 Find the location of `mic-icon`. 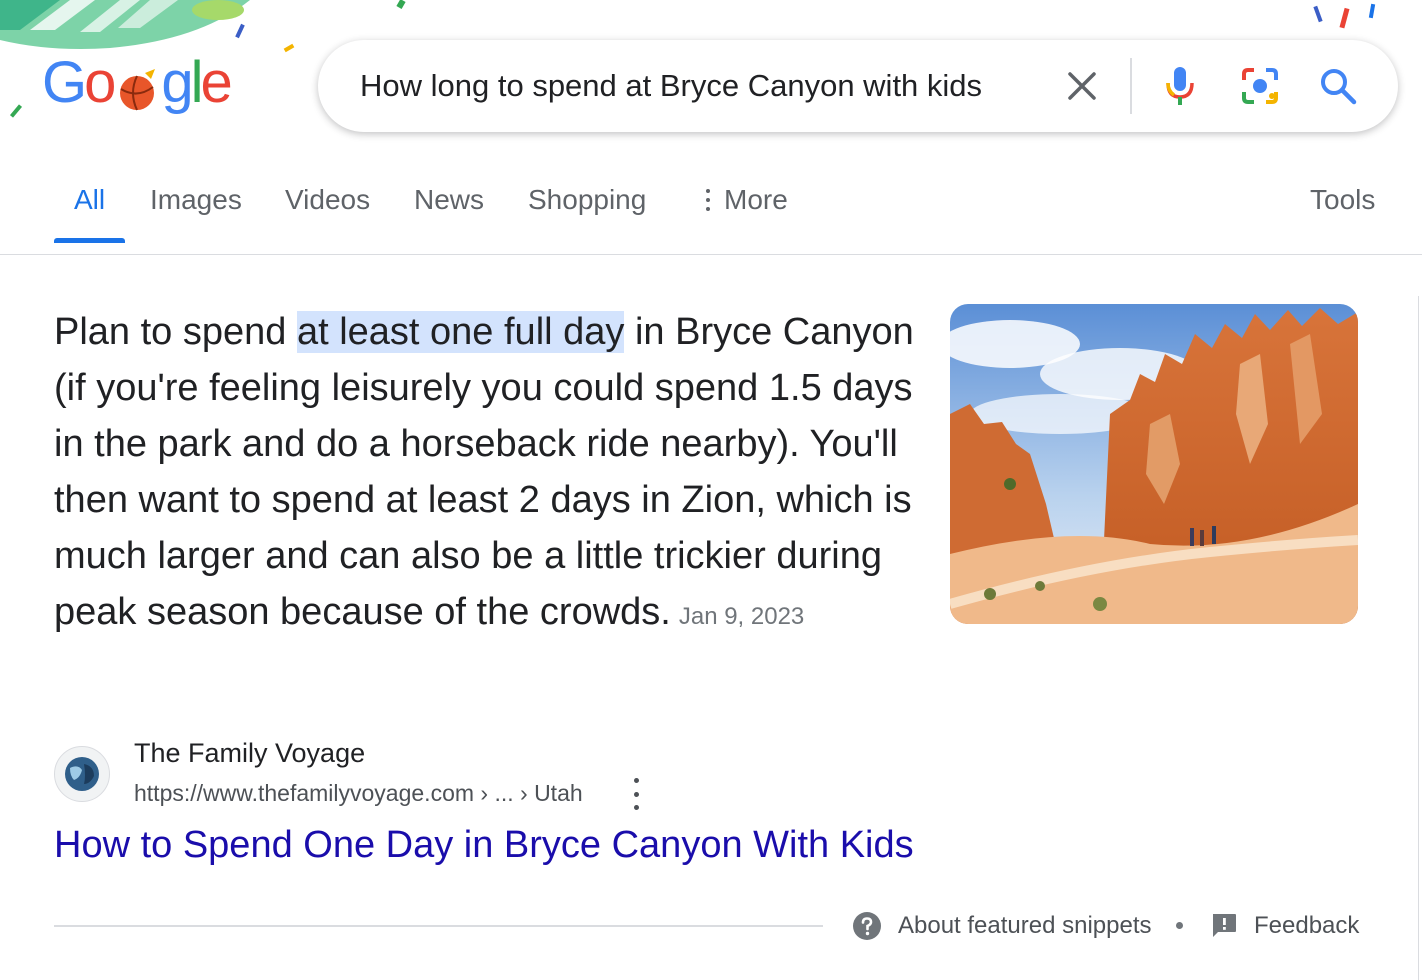

mic-icon is located at coordinates (1180, 86).